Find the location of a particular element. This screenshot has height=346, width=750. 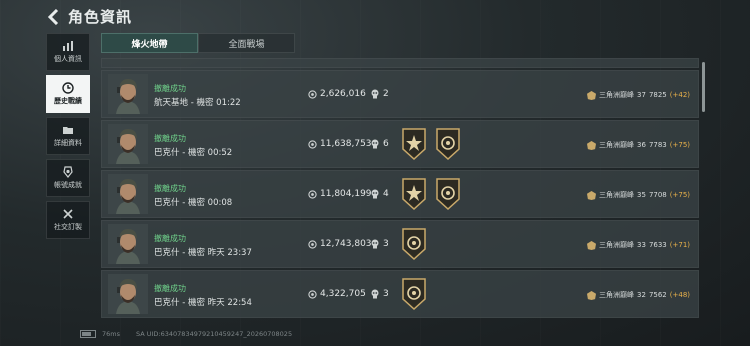

rank-delta: (+71) is located at coordinates (679, 245).